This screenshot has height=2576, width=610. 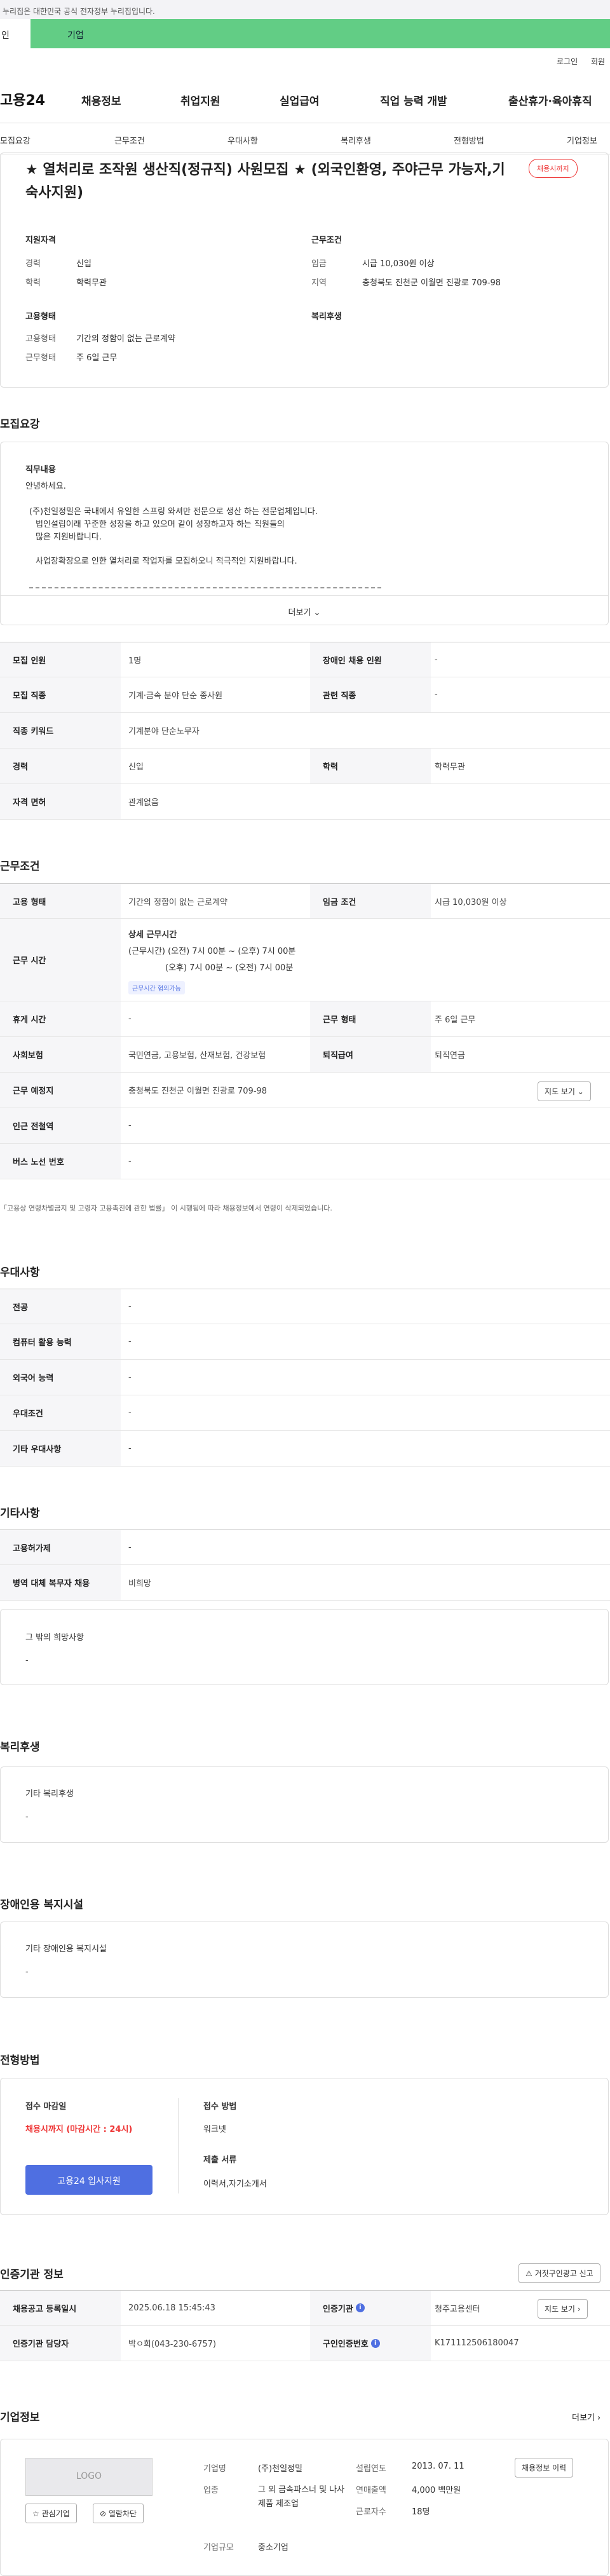 I want to click on more-button: 더보기 ⌄, so click(x=304, y=610).